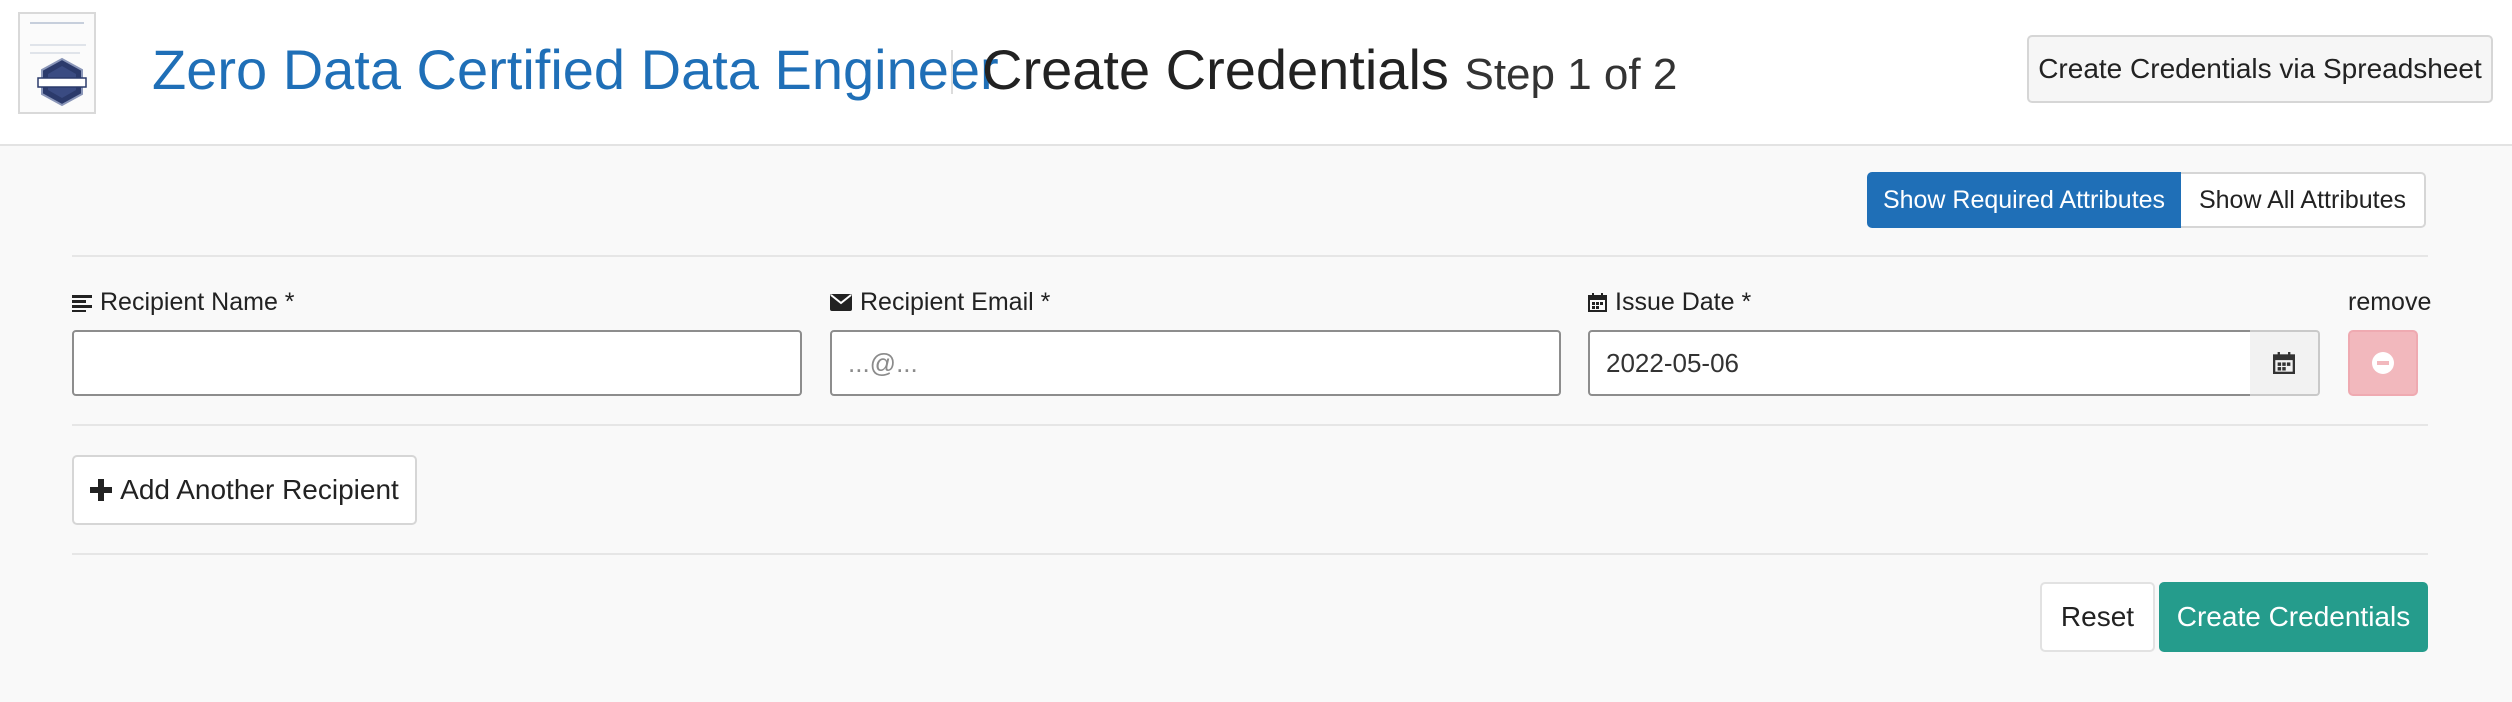 The width and height of the screenshot is (2512, 702). I want to click on plus-icon, so click(101, 490).